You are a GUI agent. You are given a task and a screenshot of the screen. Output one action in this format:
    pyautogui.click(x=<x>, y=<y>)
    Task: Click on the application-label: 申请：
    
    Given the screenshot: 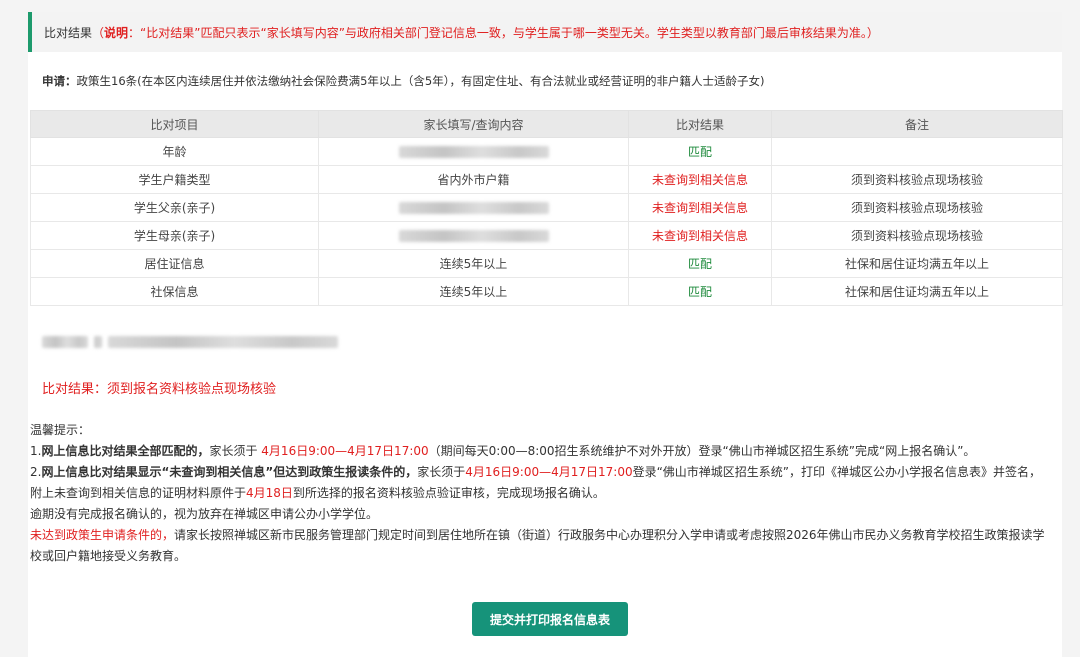 What is the action you would take?
    pyautogui.click(x=59, y=81)
    